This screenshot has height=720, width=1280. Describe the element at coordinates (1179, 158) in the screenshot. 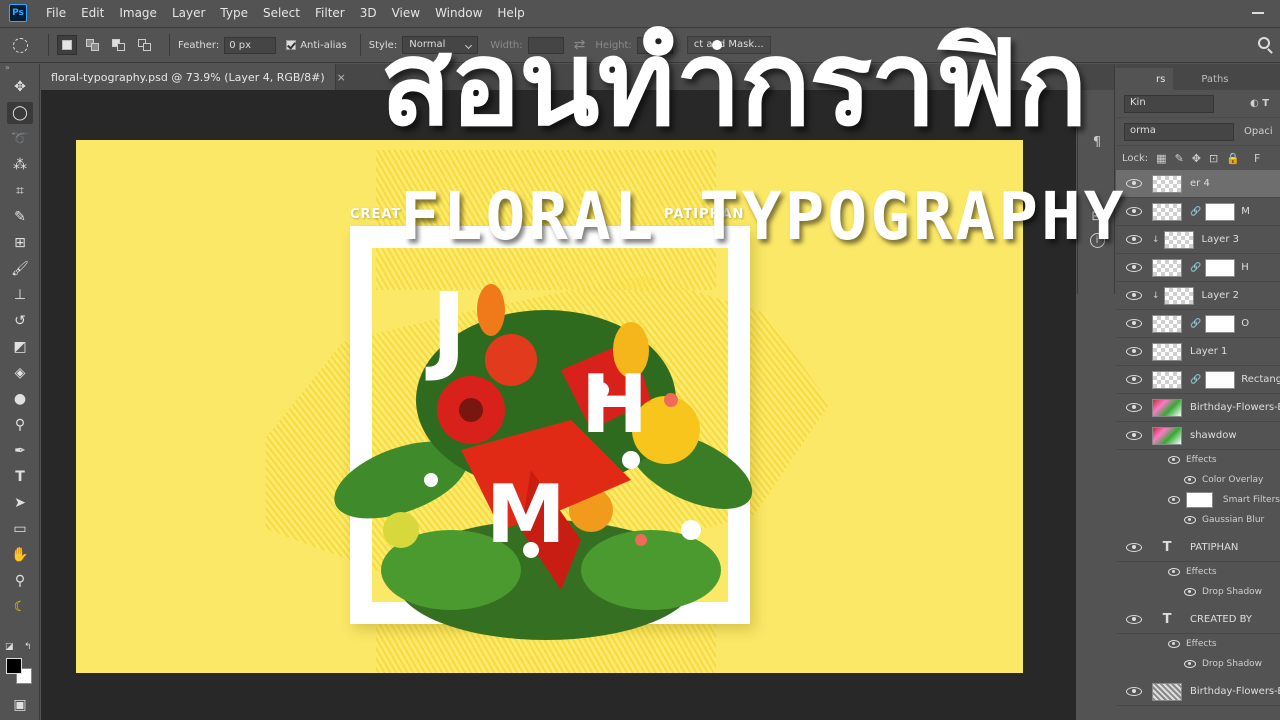

I see `lock-pixels-icon: ✎` at that location.